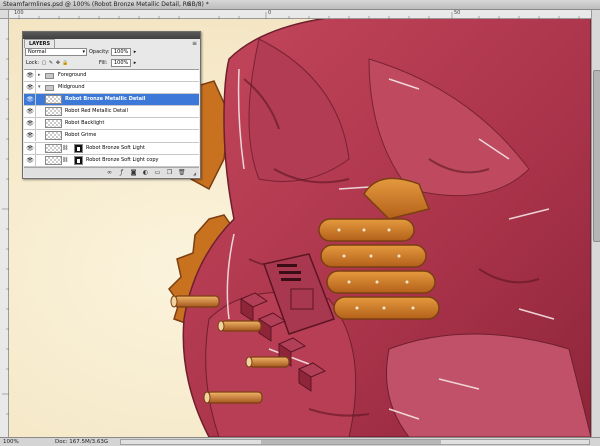 This screenshot has width=600, height=446. I want to click on layers-footer-toolbar: ∞ ƒ ◙ ◐ ▭ ❐ 🗑 ◢, so click(111, 172).